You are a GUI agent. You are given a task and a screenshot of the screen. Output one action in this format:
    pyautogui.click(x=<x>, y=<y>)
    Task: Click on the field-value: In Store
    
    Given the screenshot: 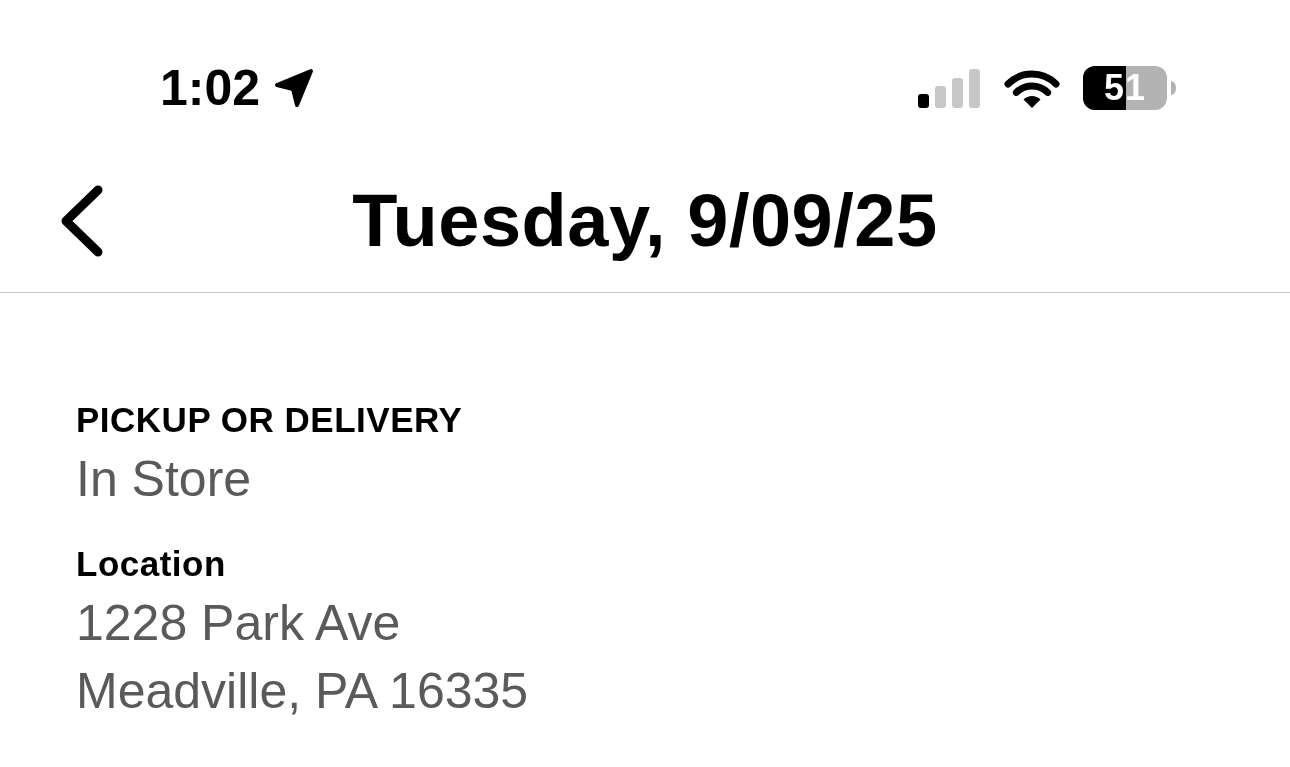 What is the action you would take?
    pyautogui.click(x=164, y=479)
    